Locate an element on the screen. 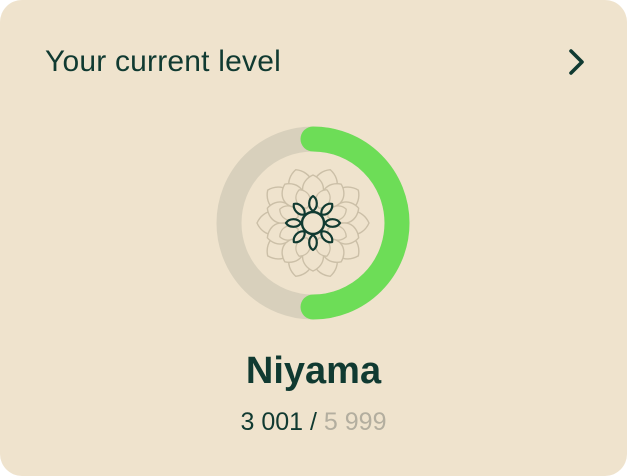  card-header: Your current level is located at coordinates (316, 62).